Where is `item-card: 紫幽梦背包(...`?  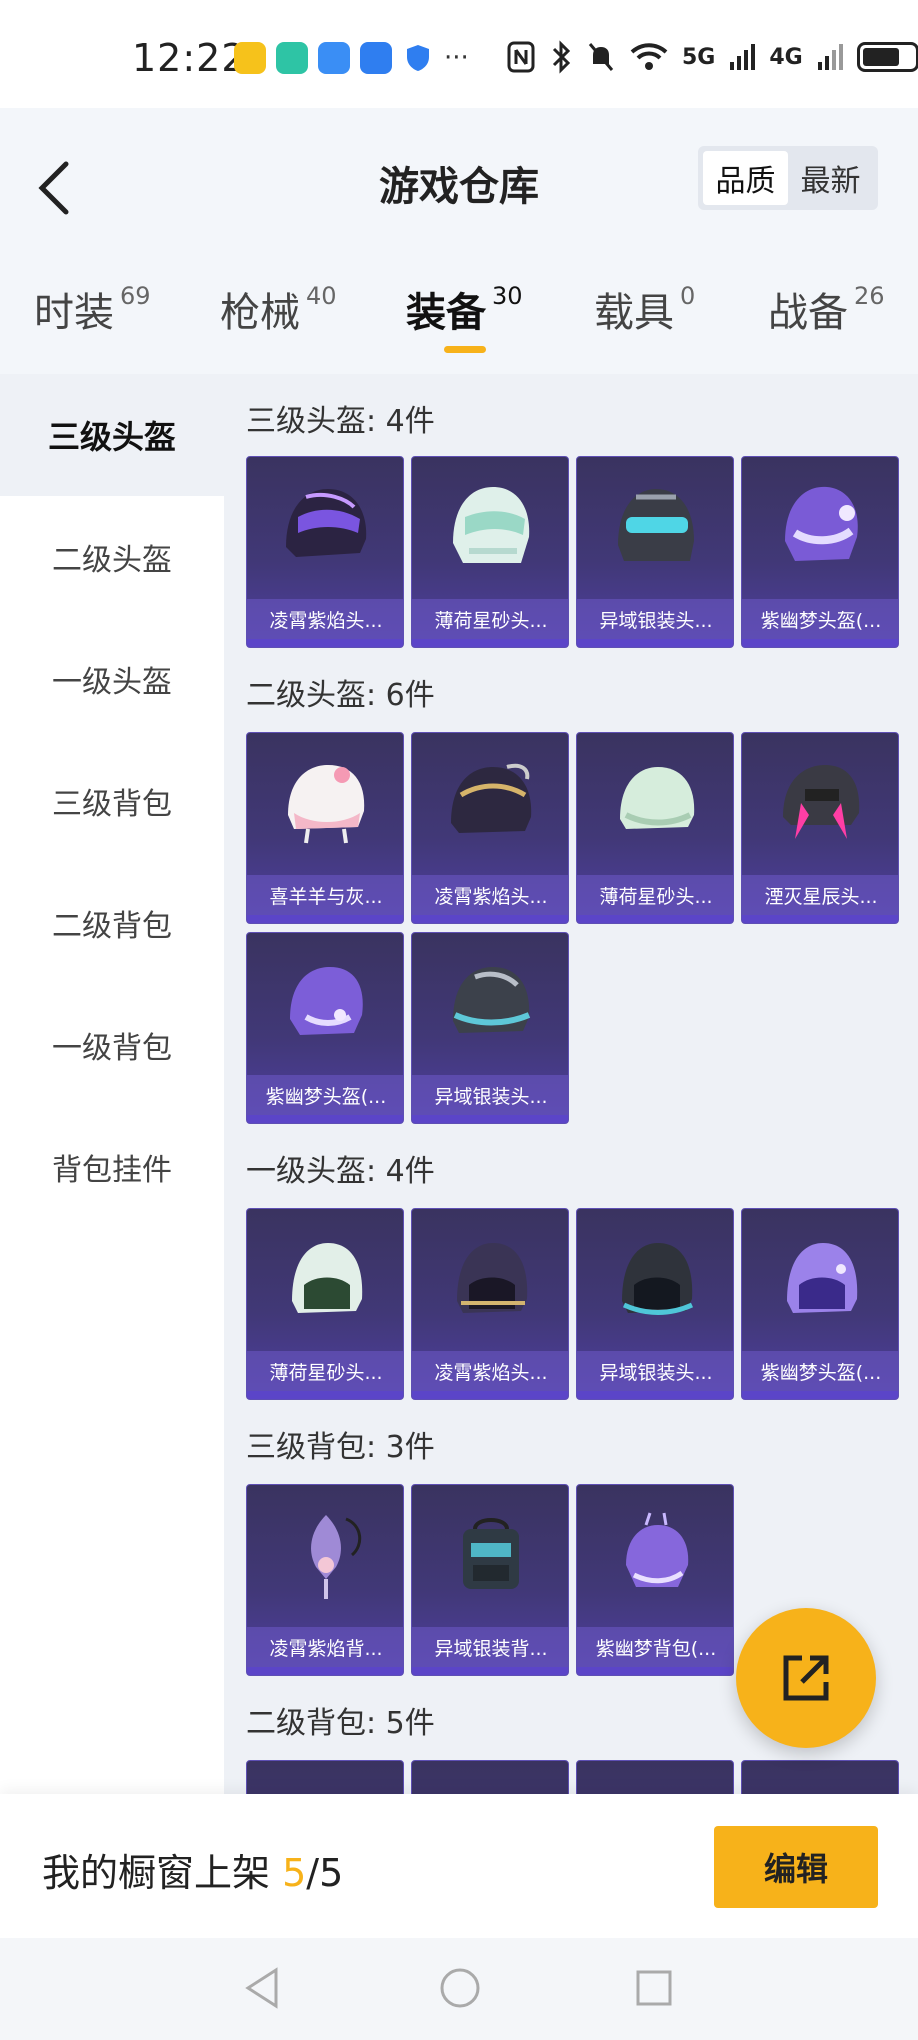
item-card: 紫幽梦背包(... is located at coordinates (655, 1580).